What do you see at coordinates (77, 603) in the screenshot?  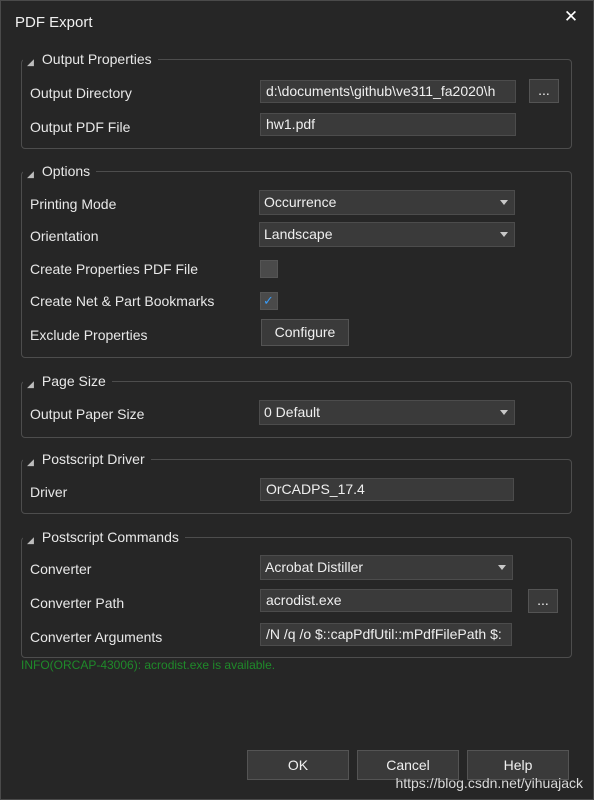 I see `converter-path-label: Converter Path` at bounding box center [77, 603].